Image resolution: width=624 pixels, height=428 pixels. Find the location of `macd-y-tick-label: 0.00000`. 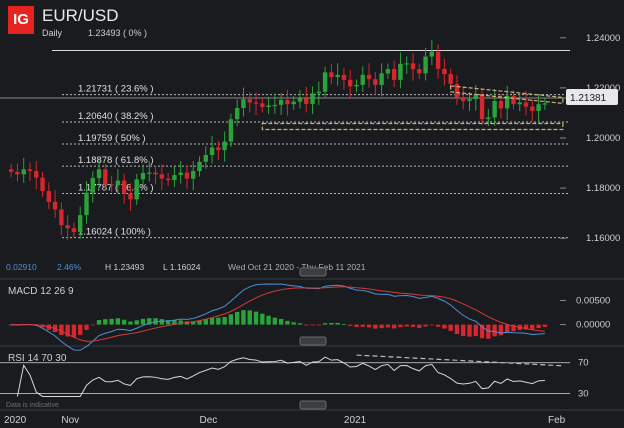

macd-y-tick-label: 0.00000 is located at coordinates (593, 325).